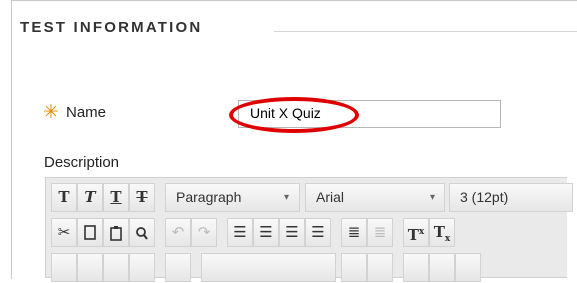 The width and height of the screenshot is (577, 283). I want to click on strikethrough-button: T, so click(142, 197).